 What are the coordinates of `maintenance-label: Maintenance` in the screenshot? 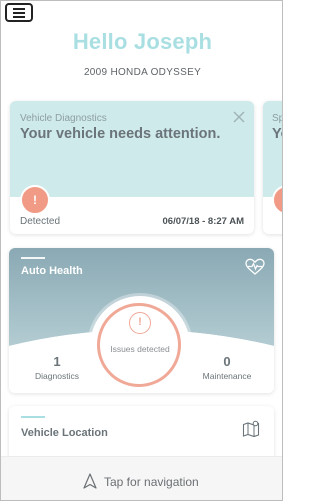 It's located at (227, 376).